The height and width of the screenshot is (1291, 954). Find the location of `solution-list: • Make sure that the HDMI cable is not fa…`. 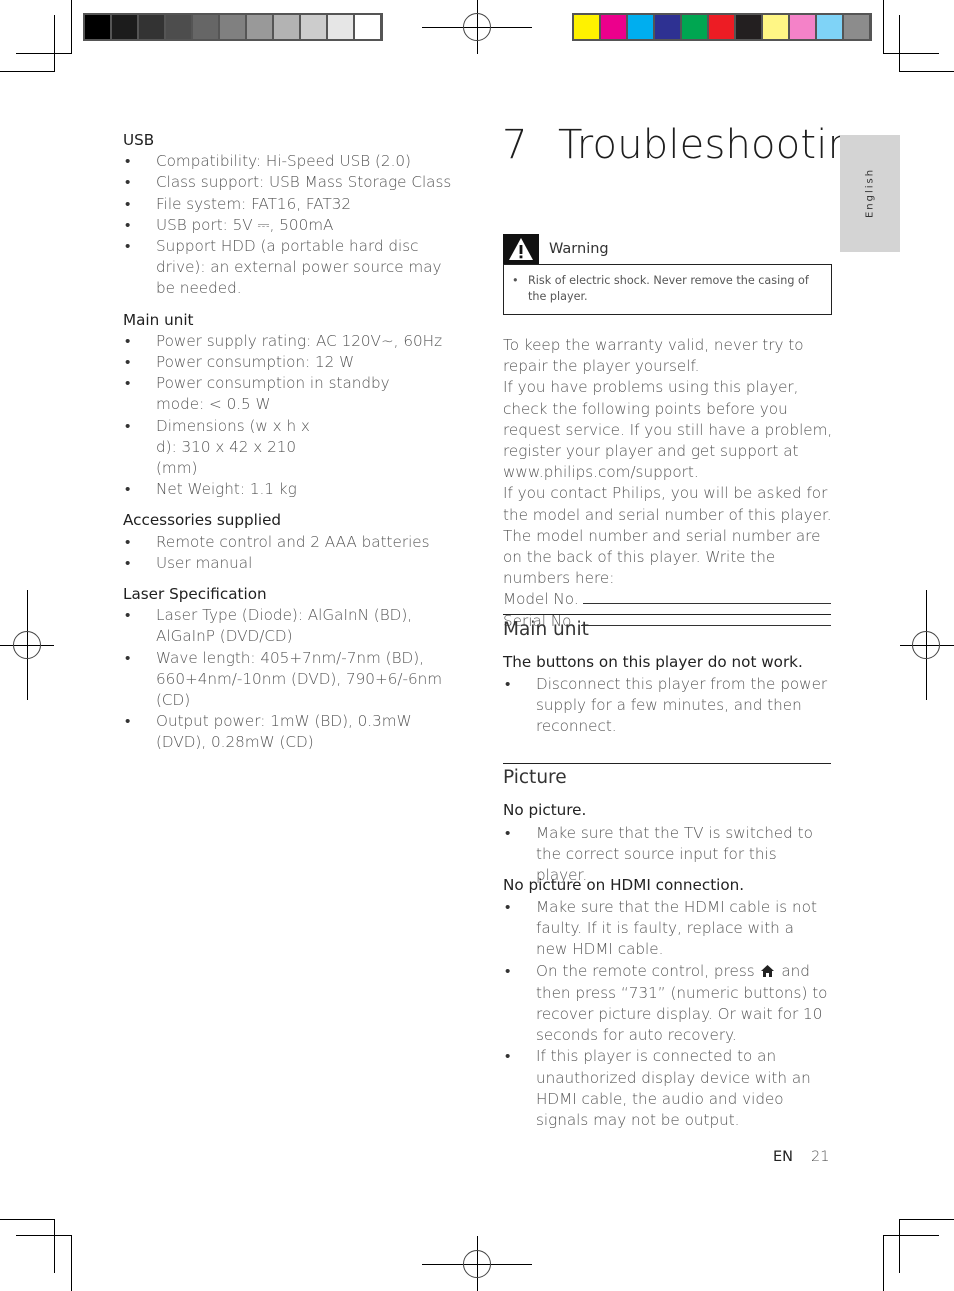

solution-list: • Make sure that the HDMI cable is not fa… is located at coordinates (668, 1014).